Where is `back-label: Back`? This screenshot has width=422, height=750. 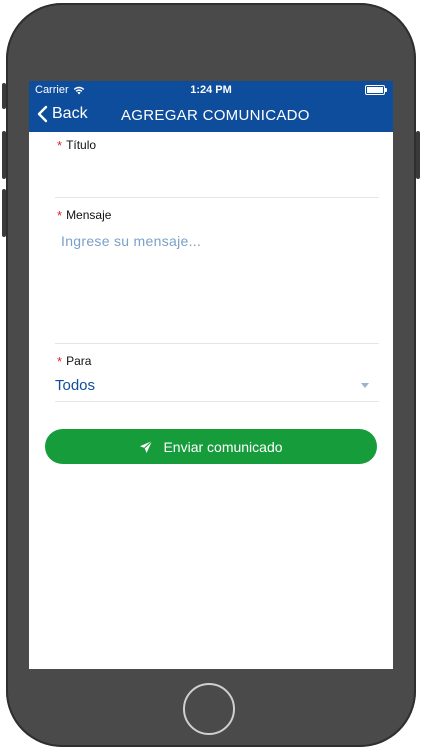
back-label: Back is located at coordinates (70, 113).